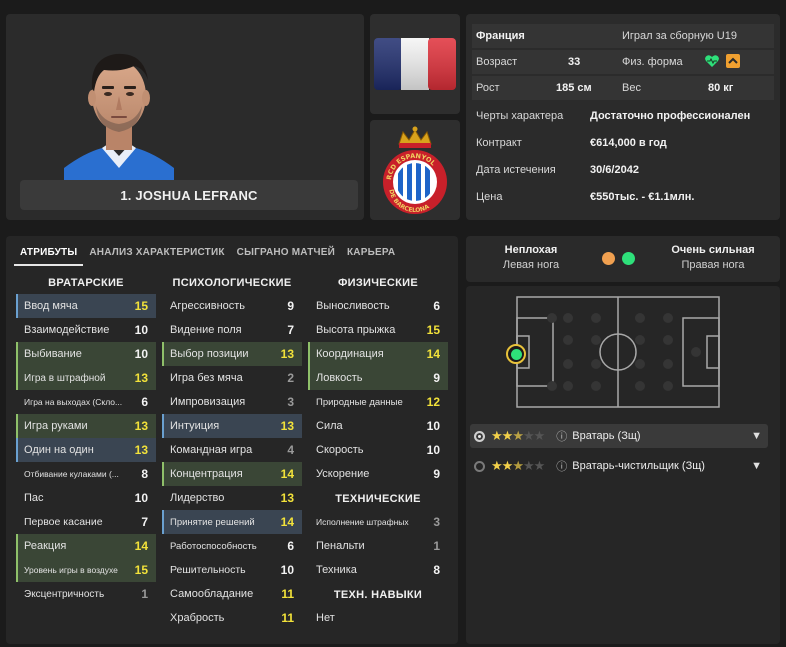 Image resolution: width=786 pixels, height=647 pixels. Describe the element at coordinates (343, 474) in the screenshot. I see `attr-label: Ускорение` at that location.